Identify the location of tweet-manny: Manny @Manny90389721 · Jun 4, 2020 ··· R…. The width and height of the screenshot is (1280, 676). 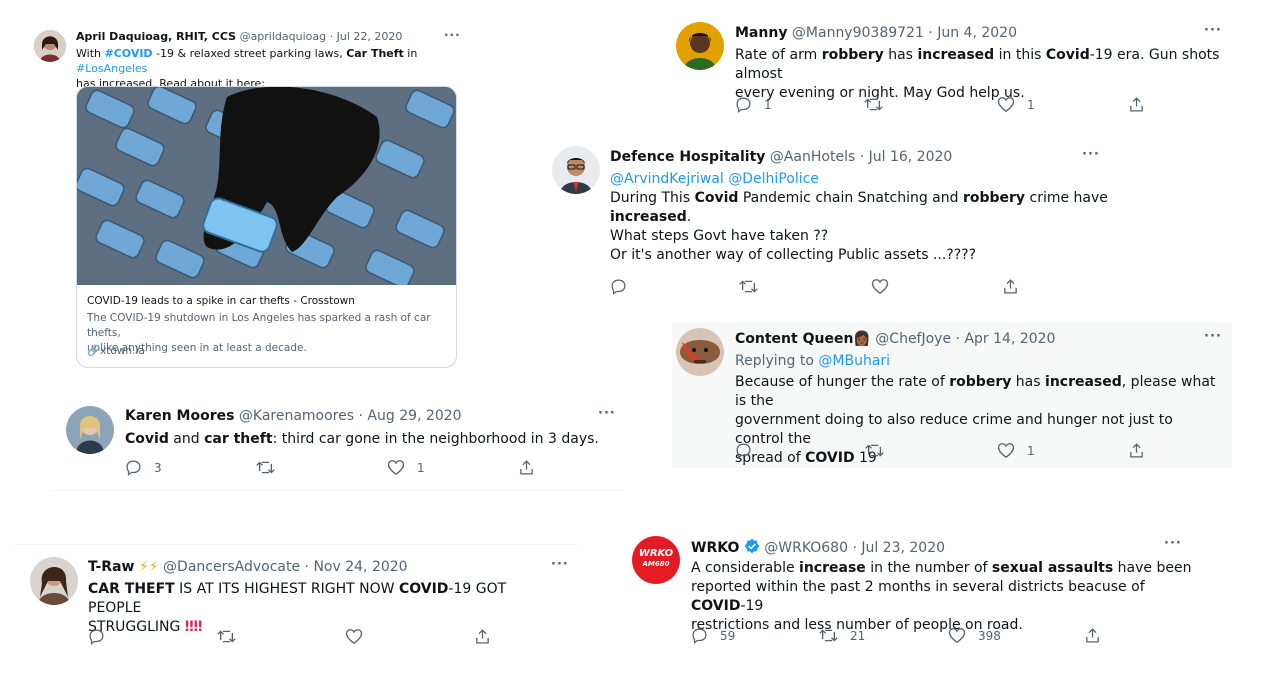
(949, 67).